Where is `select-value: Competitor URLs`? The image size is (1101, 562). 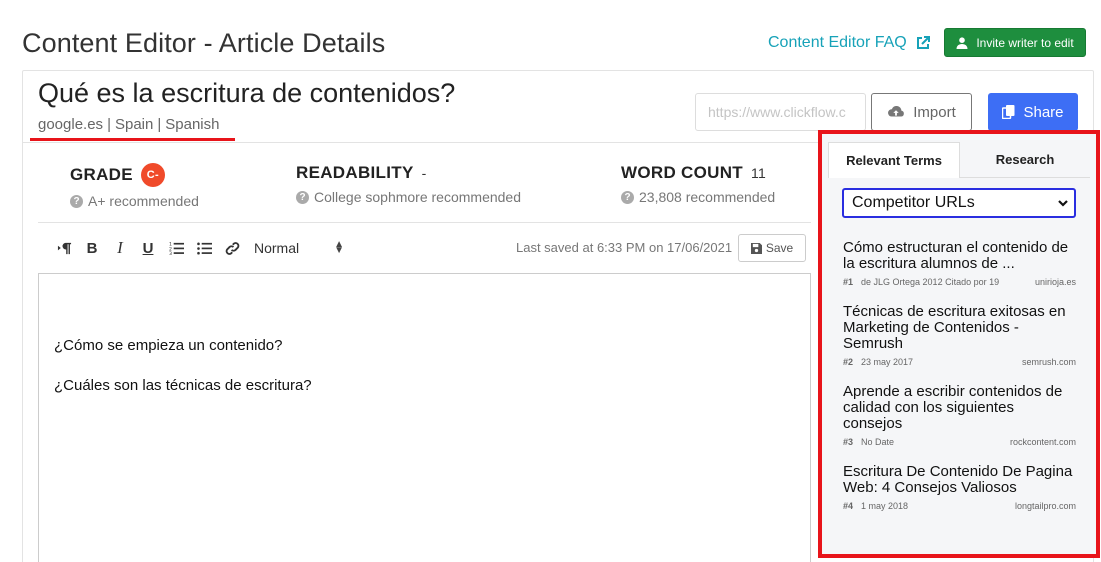
select-value: Competitor URLs is located at coordinates (913, 202).